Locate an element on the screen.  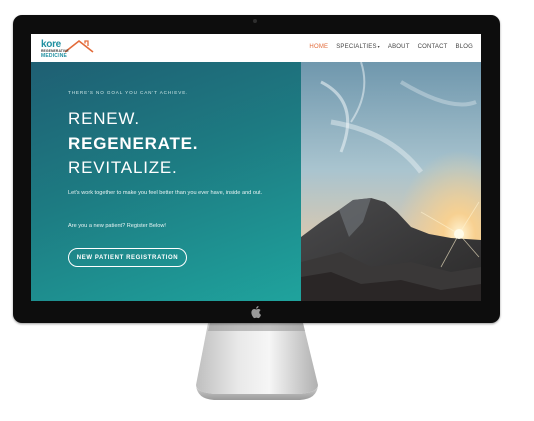
main-nav: HOME SPECIALTIES▾ ABOUT CONTACT BLOG is located at coordinates (391, 47).